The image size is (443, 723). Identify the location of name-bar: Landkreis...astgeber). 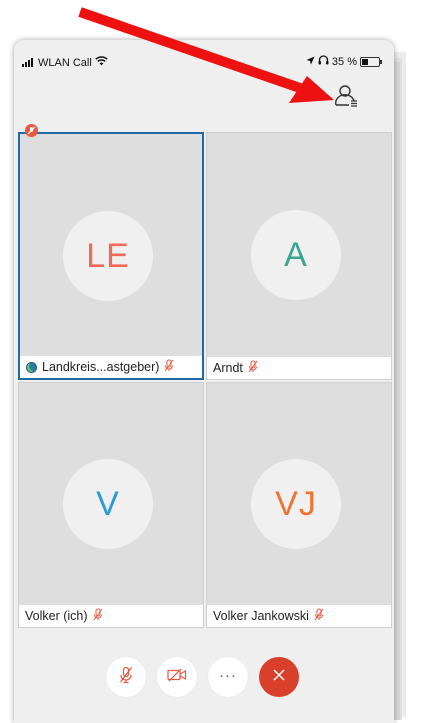
(111, 367).